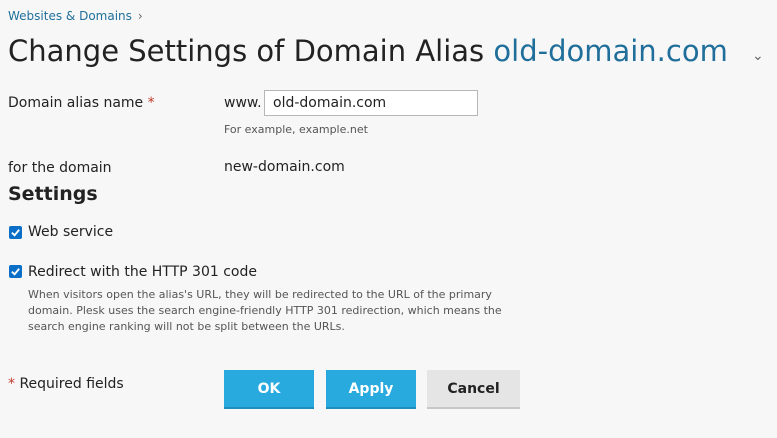  What do you see at coordinates (69, 384) in the screenshot?
I see `required-fields-text: Required fields` at bounding box center [69, 384].